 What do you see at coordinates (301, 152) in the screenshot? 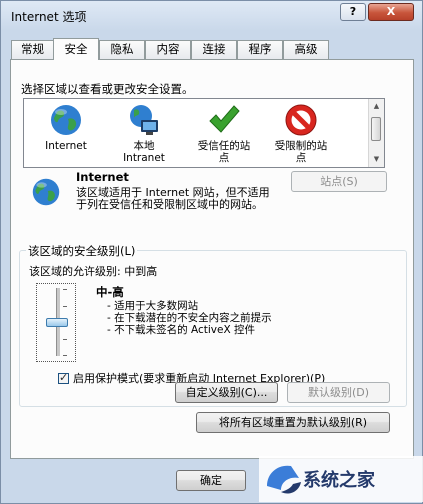
I see `zone-label: 受限制的站点` at bounding box center [301, 152].